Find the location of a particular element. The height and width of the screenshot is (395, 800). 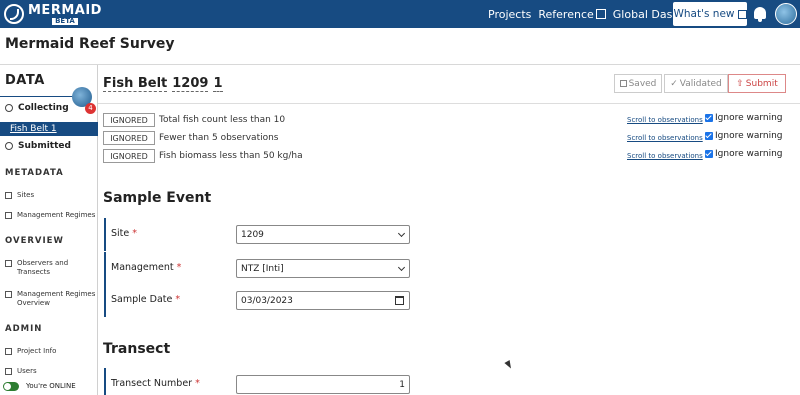

warning-row: IGNORED Fish biomass less than 50 kg/ha is located at coordinates (203, 156).